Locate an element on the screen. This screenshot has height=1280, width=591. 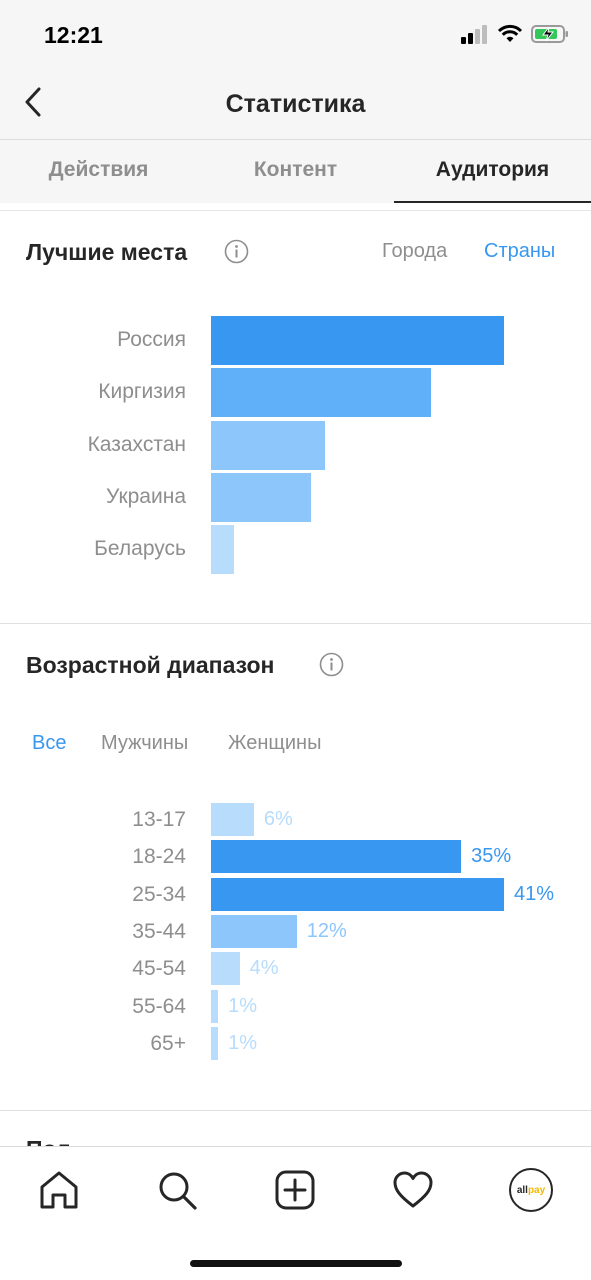
age-percent-label: 35% is located at coordinates (491, 856).